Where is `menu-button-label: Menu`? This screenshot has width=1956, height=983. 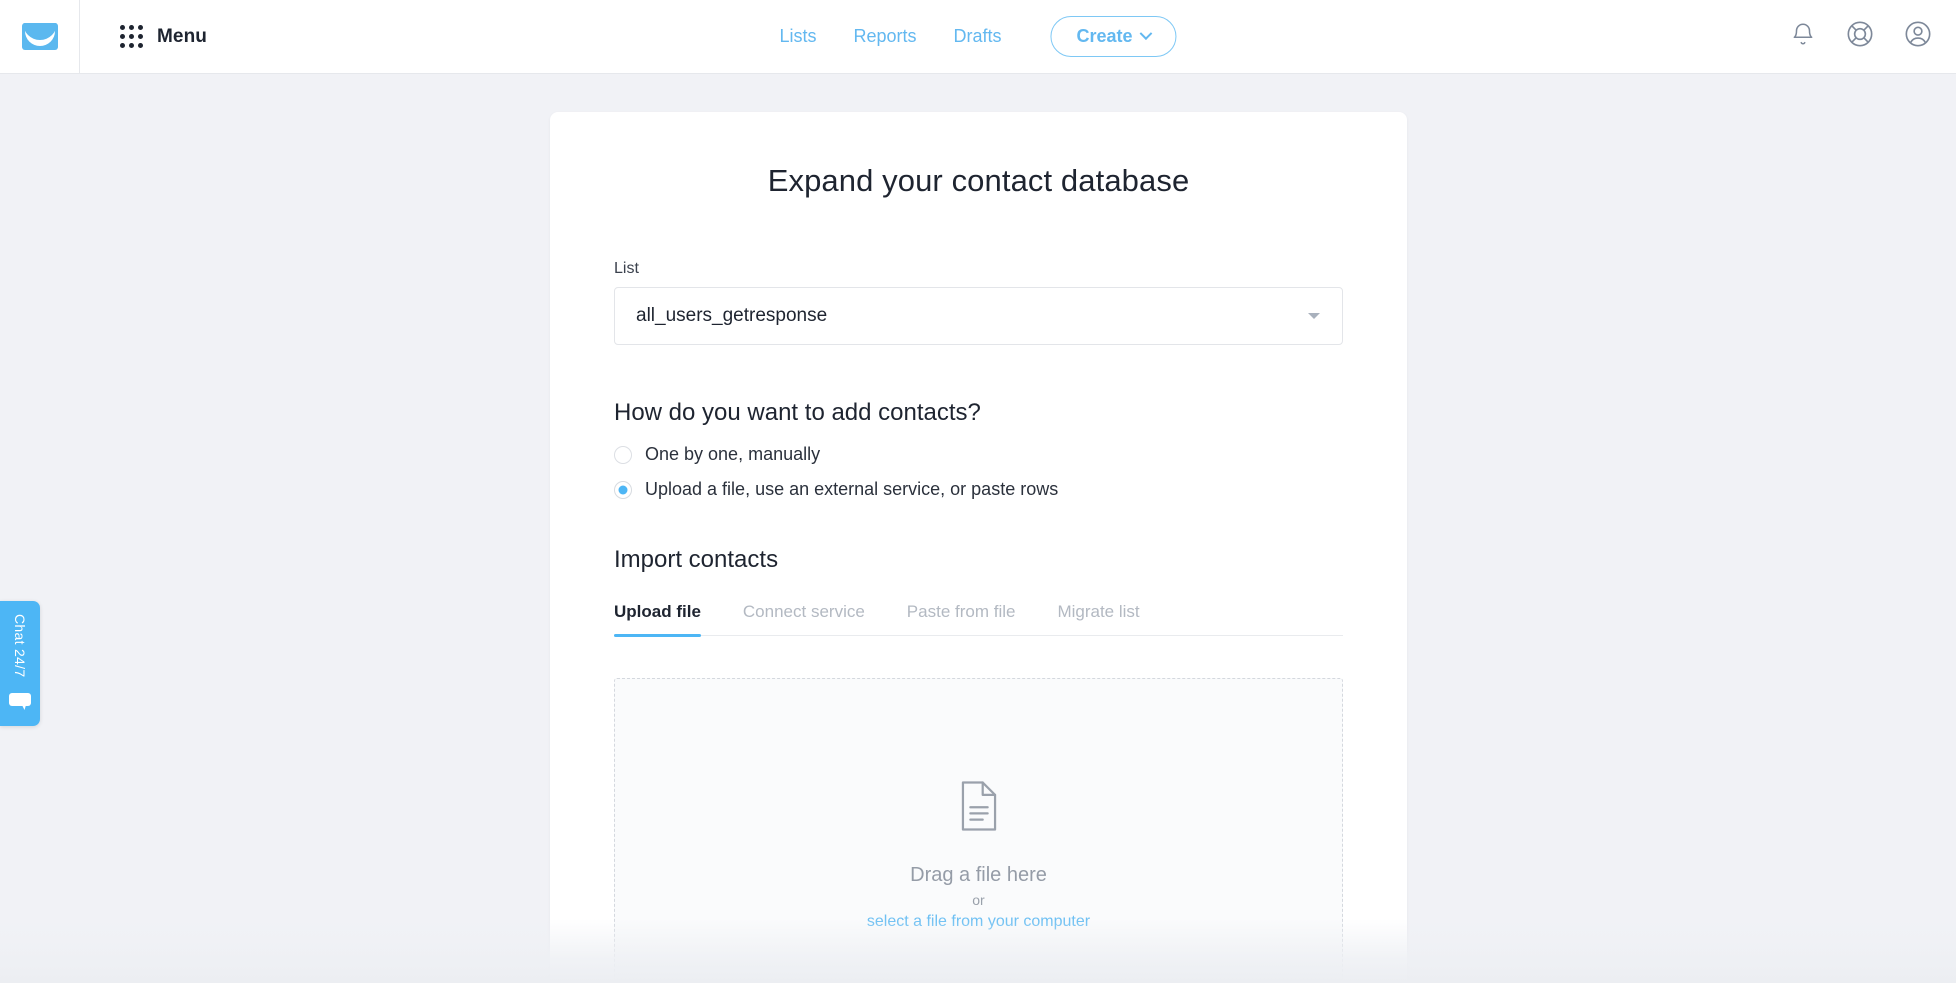
menu-button-label: Menu is located at coordinates (182, 36).